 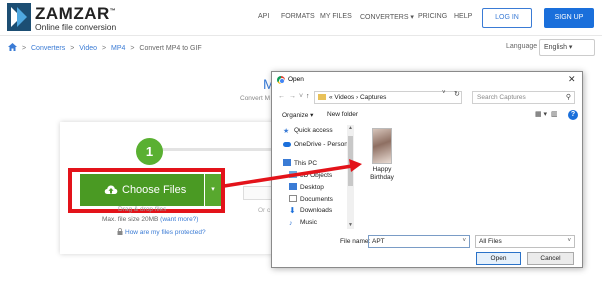 I want to click on dialog-titlebar: Open ✕, so click(x=427, y=80).